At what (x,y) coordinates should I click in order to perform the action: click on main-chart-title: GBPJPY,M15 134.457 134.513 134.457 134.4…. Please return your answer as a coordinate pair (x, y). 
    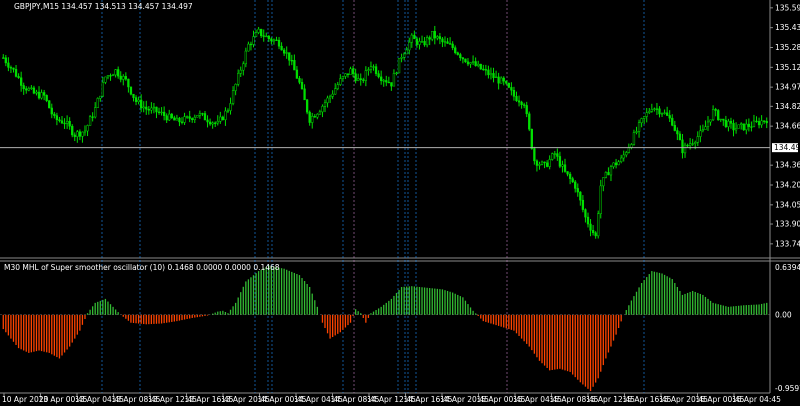
    Looking at the image, I should click on (103, 6).